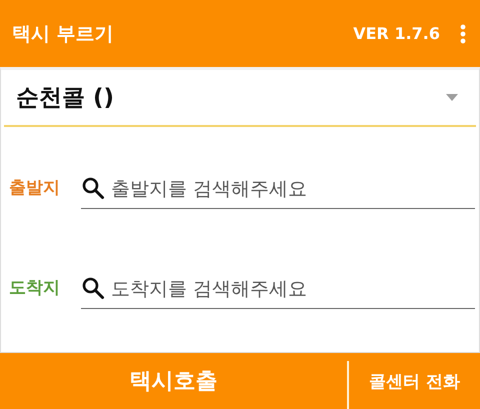 The width and height of the screenshot is (480, 409). I want to click on location-label: 출발지, so click(35, 187).